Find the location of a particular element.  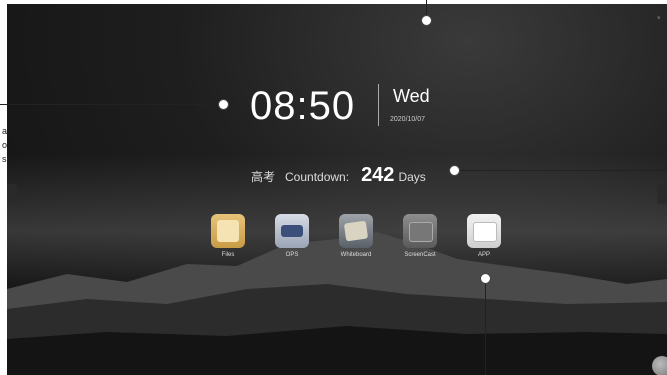

screencast-icon is located at coordinates (420, 231).